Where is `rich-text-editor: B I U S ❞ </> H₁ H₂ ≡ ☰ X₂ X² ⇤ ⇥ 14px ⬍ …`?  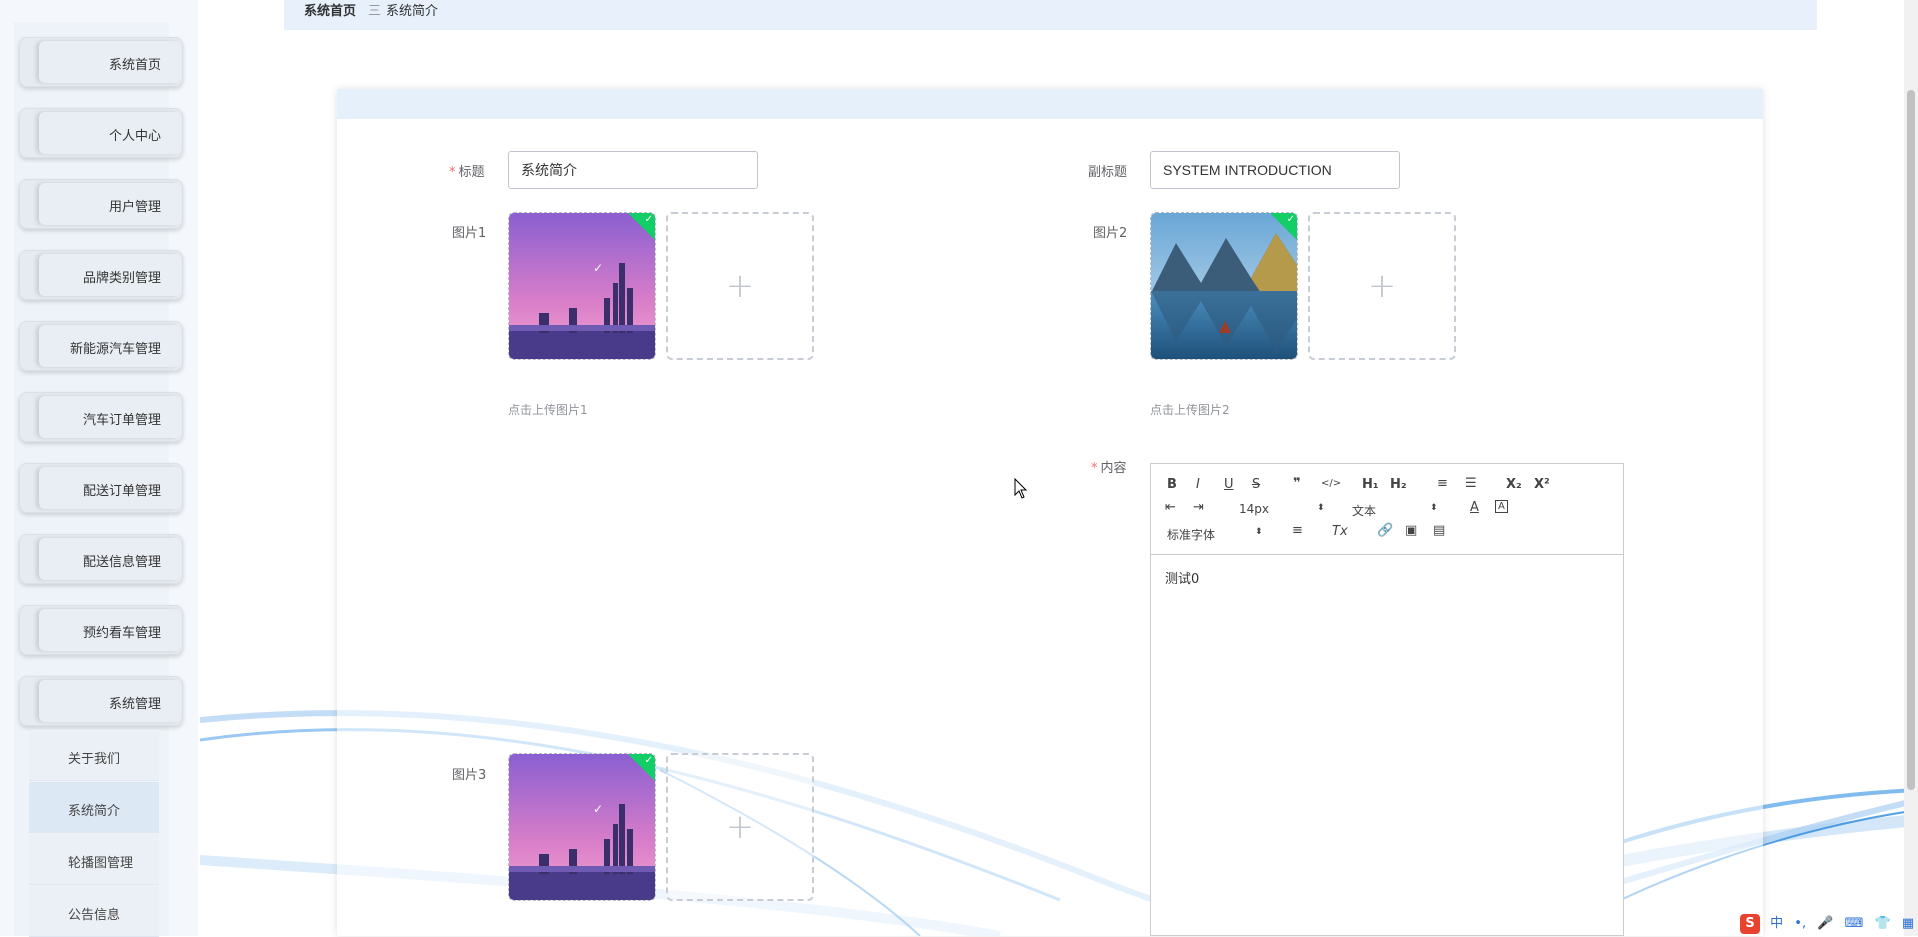
rich-text-editor: B I U S ❞ </> H₁ H₂ ≡ ☰ X₂ X² ⇤ ⇥ 14px ⬍ … is located at coordinates (1387, 699).